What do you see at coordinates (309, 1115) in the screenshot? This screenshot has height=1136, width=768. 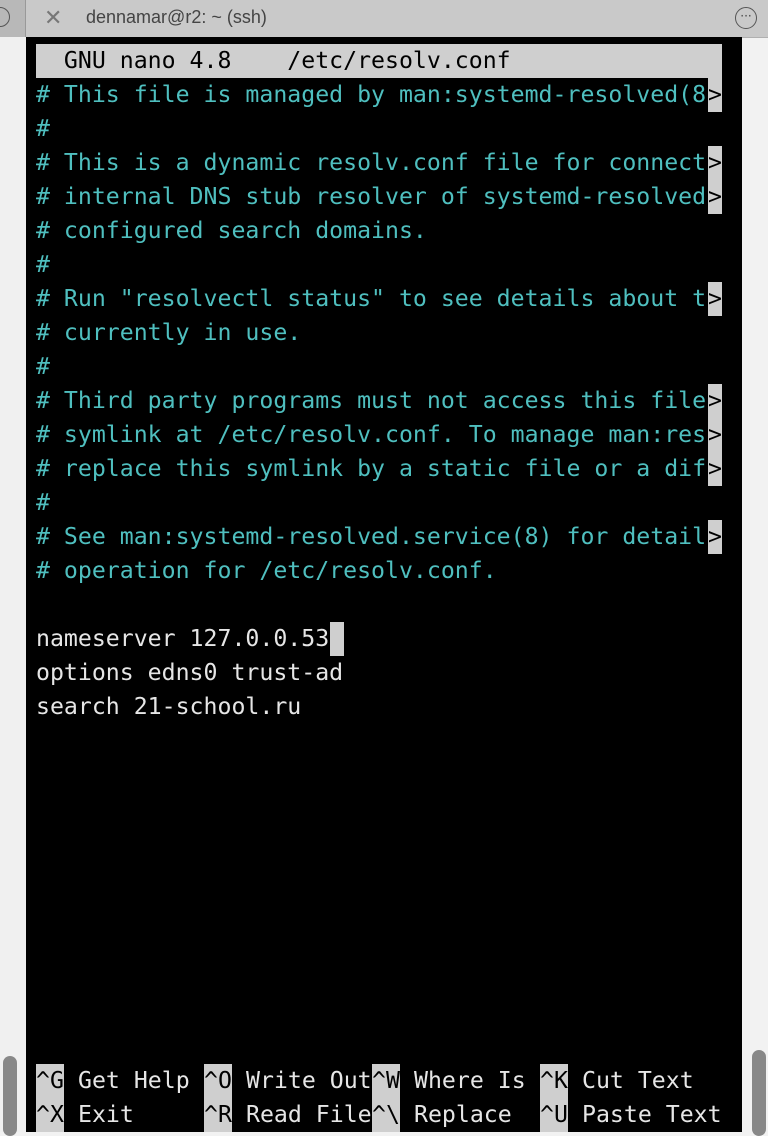 I see `shortcut-label: Read File` at bounding box center [309, 1115].